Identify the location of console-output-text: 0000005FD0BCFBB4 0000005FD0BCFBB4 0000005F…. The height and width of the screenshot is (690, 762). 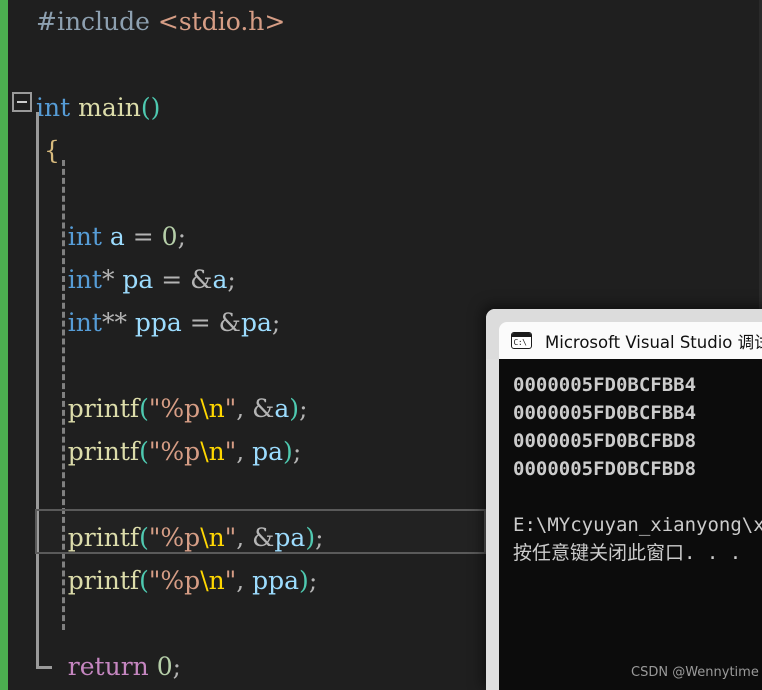
(637, 469).